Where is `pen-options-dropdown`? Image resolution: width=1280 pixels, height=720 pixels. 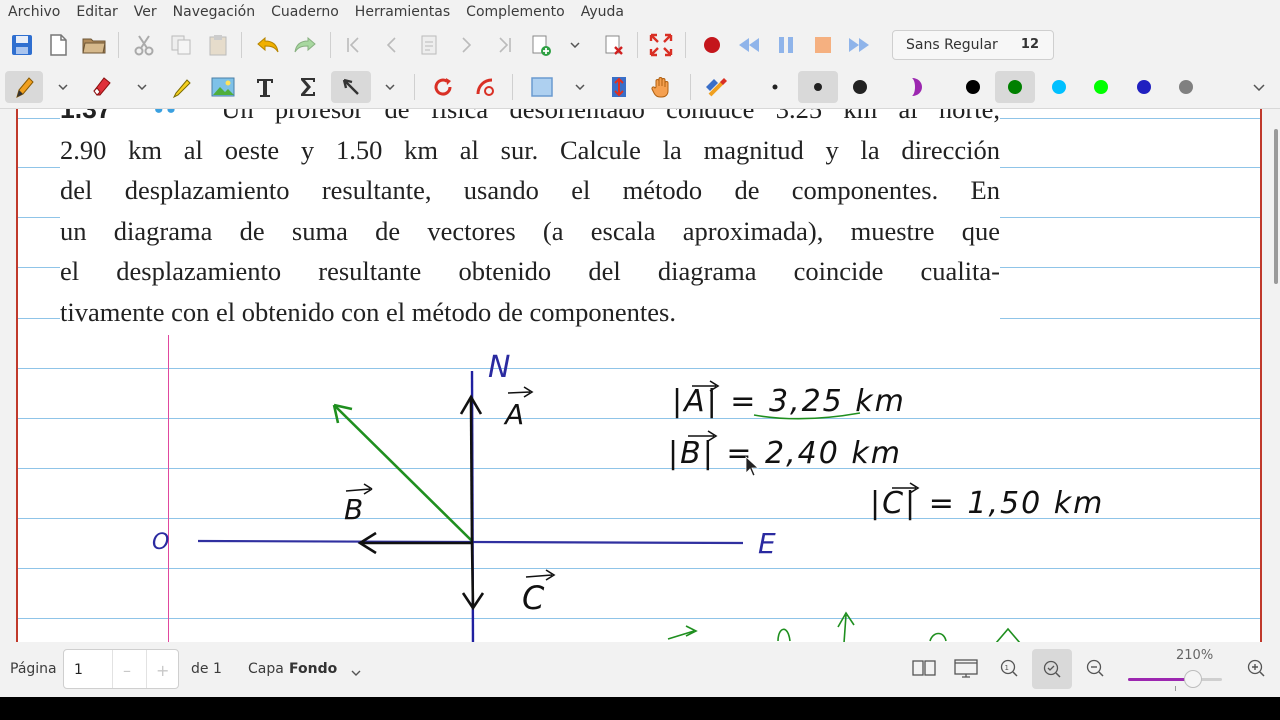
pen-options-dropdown is located at coordinates (63, 87).